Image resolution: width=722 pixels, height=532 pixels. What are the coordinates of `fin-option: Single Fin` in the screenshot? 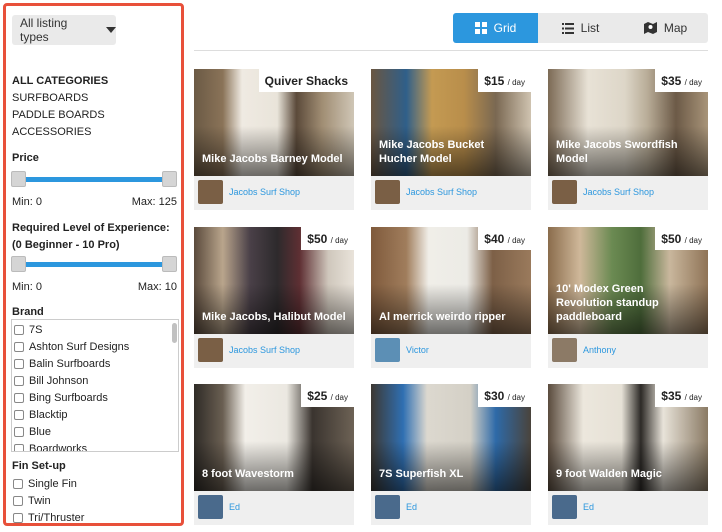 It's located at (45, 483).